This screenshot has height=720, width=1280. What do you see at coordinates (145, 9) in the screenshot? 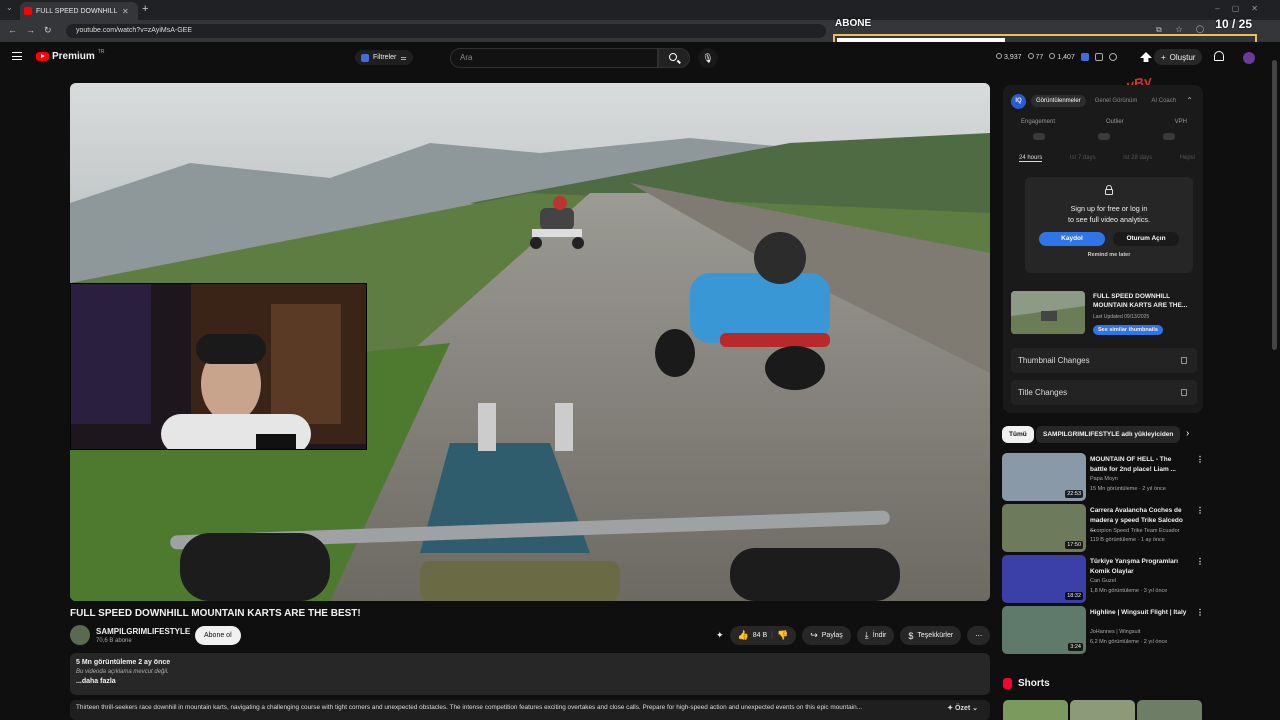
I see `new-tab-button: +` at bounding box center [145, 9].